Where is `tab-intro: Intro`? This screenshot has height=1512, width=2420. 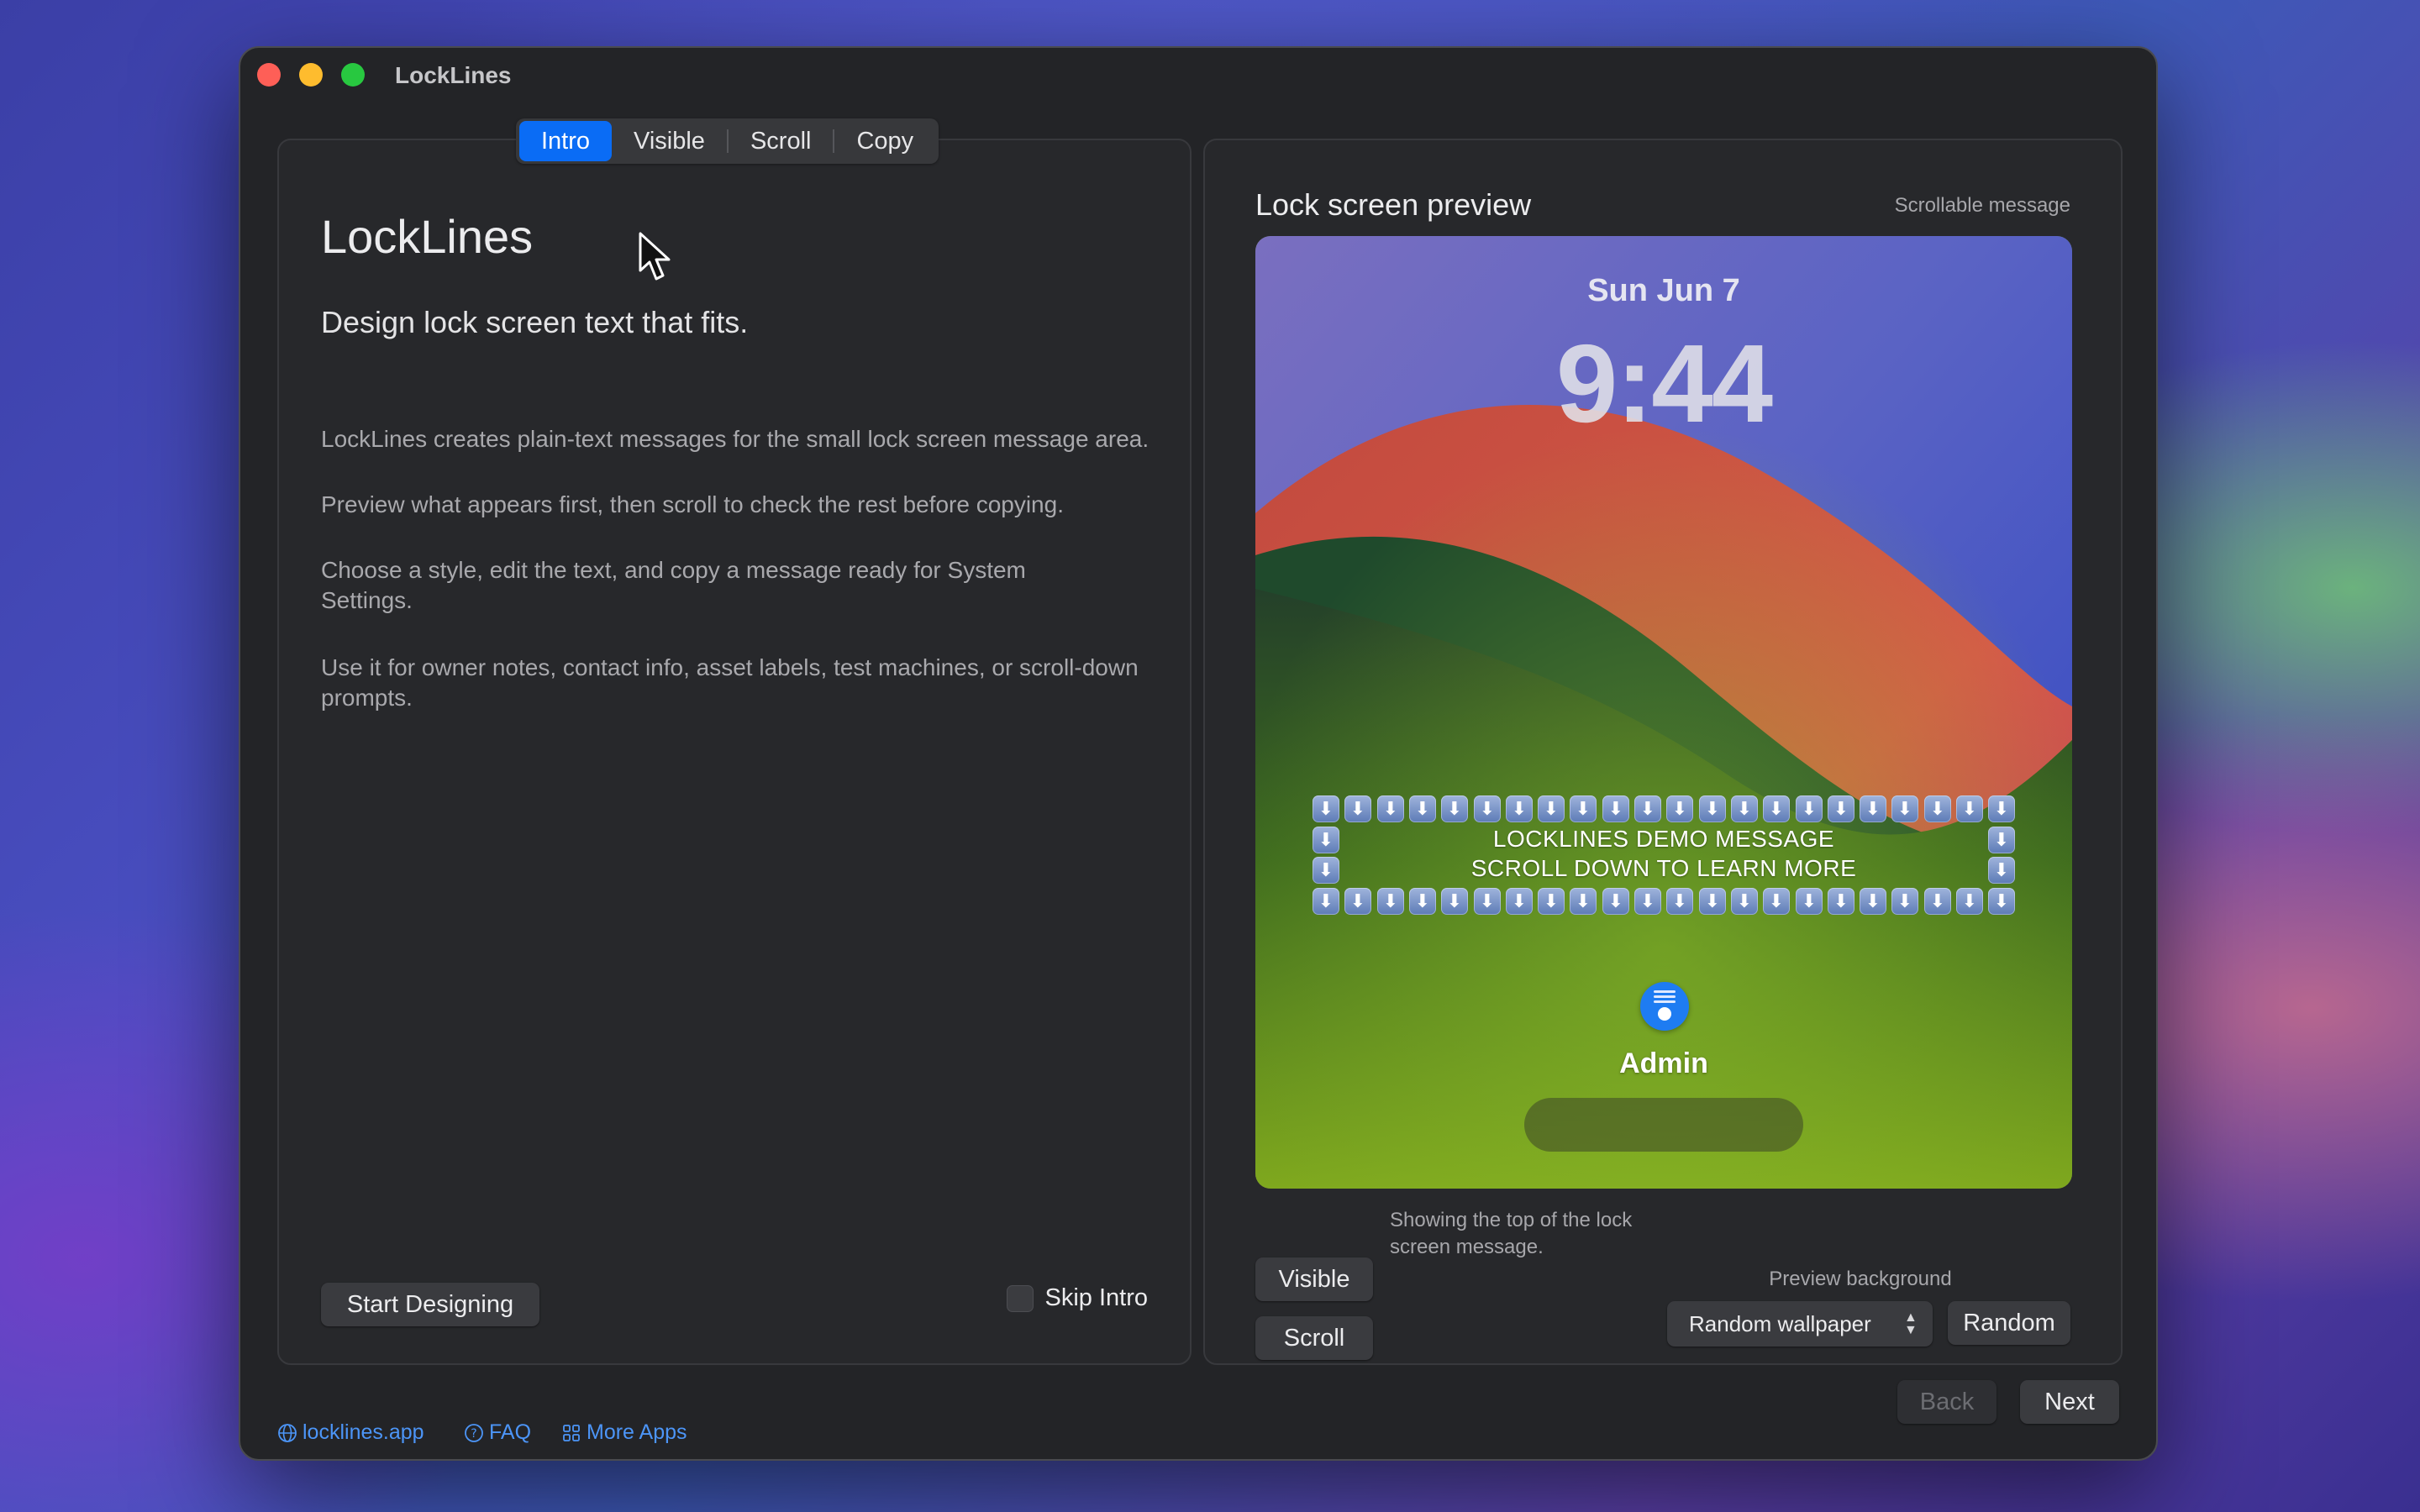 tab-intro: Intro is located at coordinates (566, 141).